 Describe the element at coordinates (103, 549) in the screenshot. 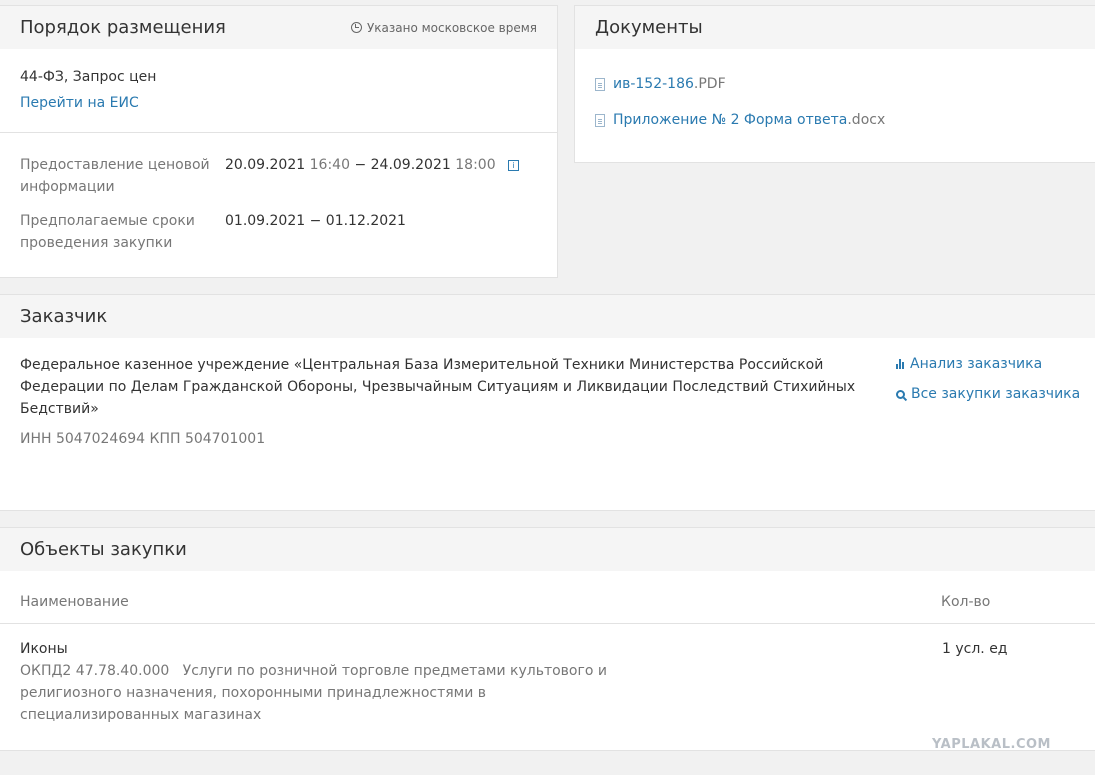

I see `objects-title: Объекты закупки` at that location.